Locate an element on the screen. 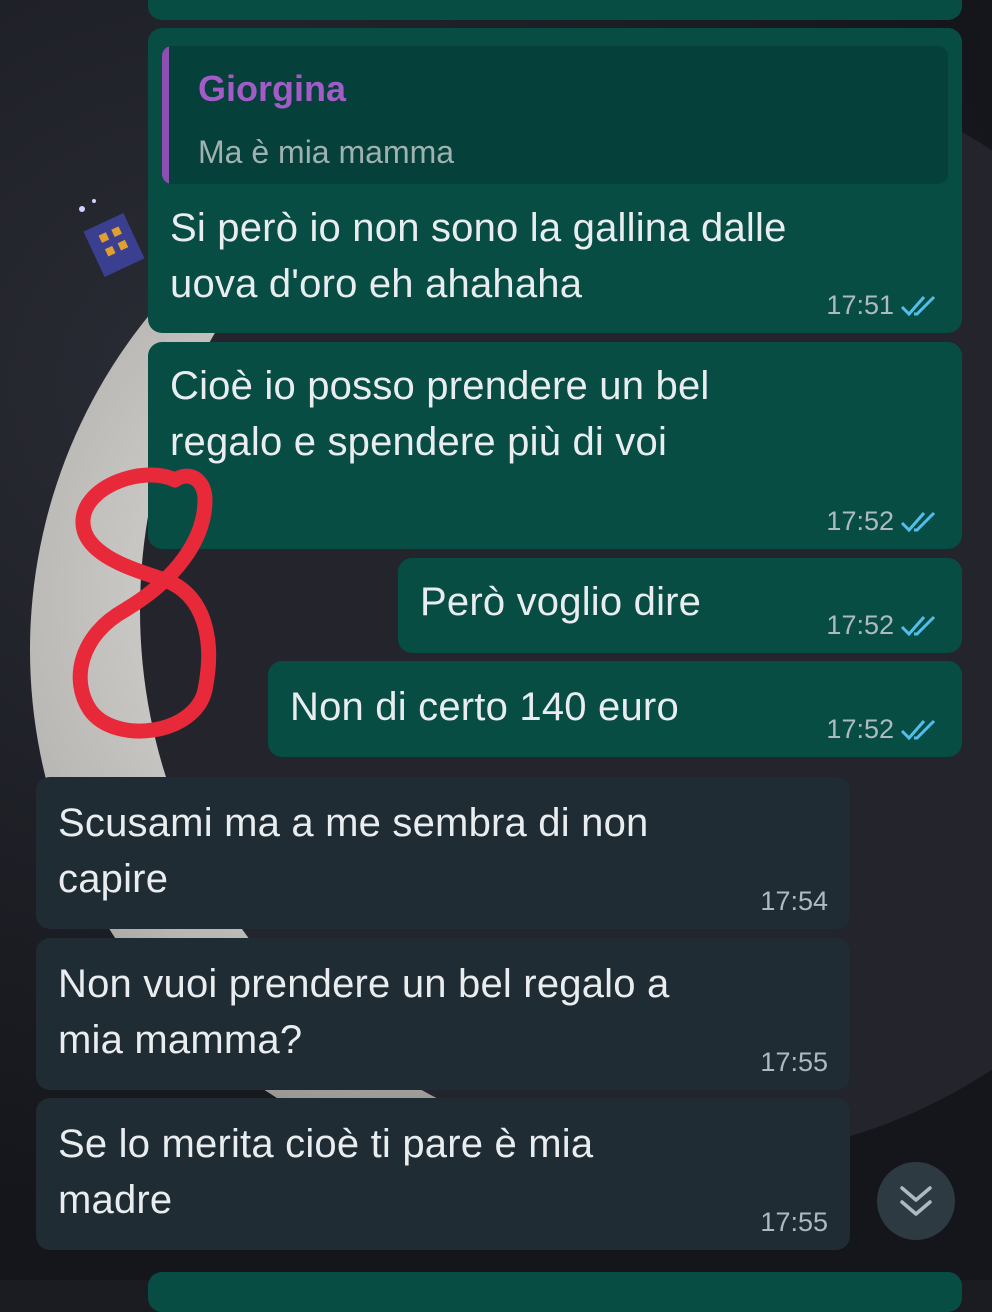 The height and width of the screenshot is (1312, 992). reply-quote-text: Ma è mia mamma is located at coordinates (326, 152).